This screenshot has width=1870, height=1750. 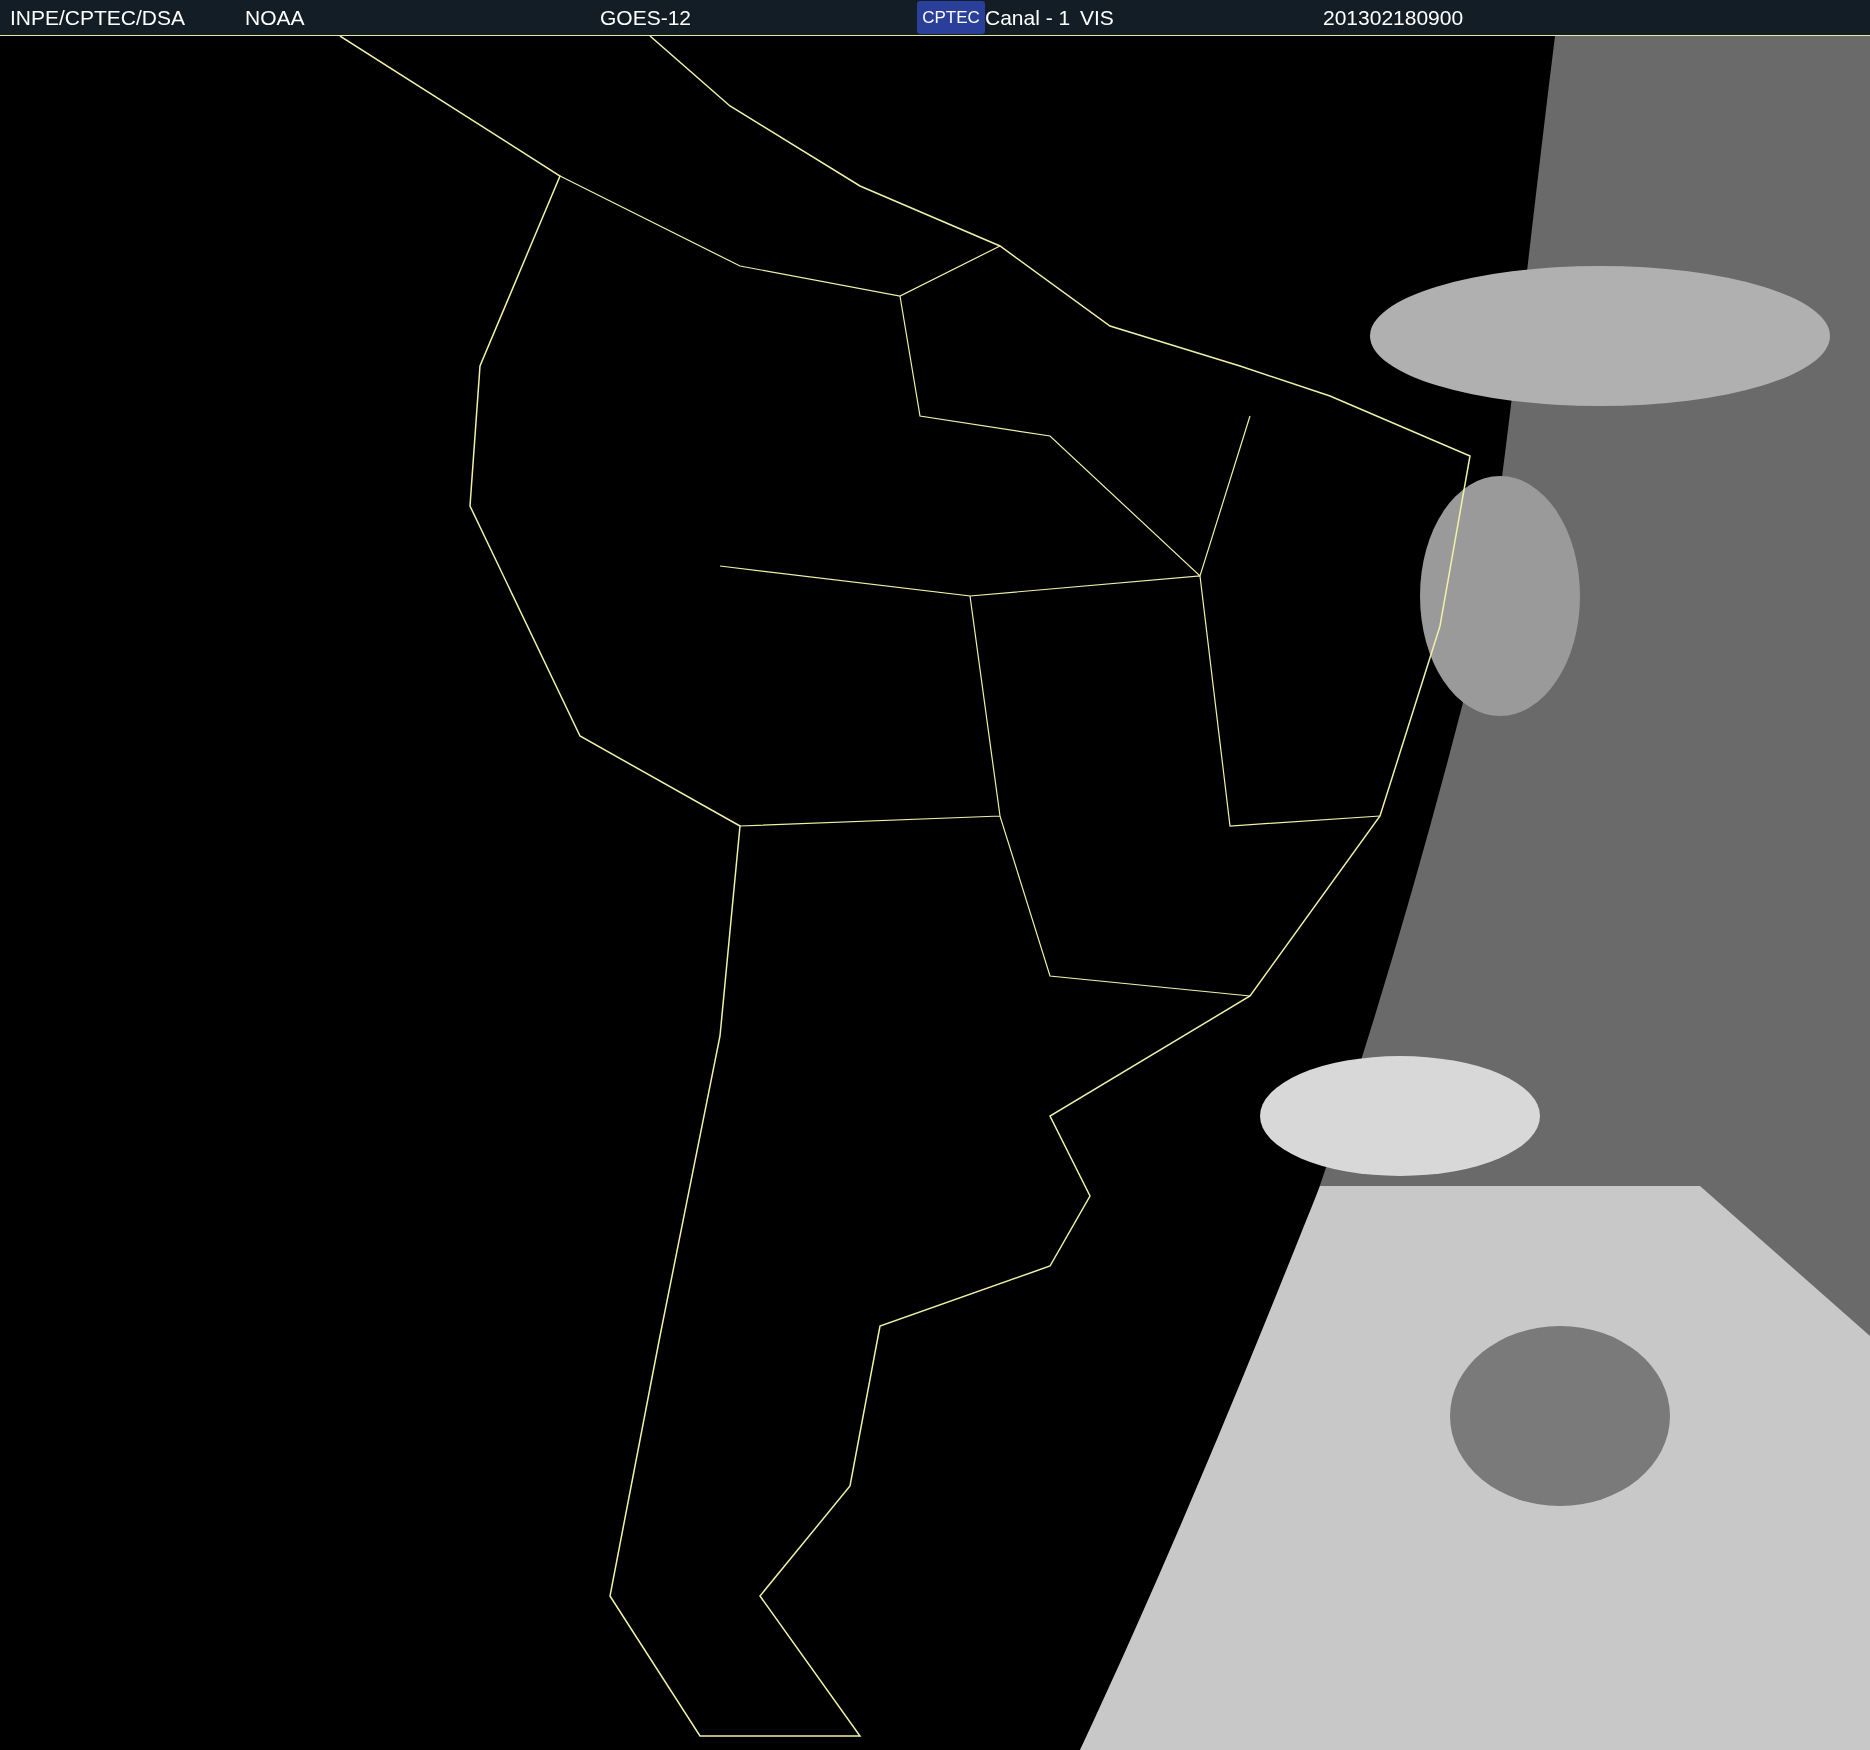 I want to click on satellite-label: GOES-12, so click(x=646, y=17).